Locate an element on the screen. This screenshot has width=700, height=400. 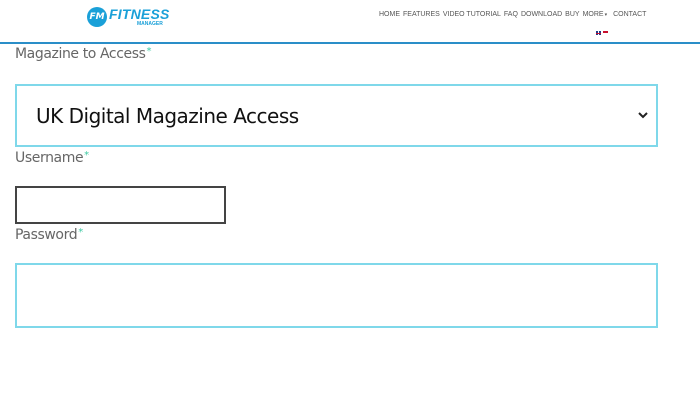
username-label: Username* is located at coordinates (52, 158).